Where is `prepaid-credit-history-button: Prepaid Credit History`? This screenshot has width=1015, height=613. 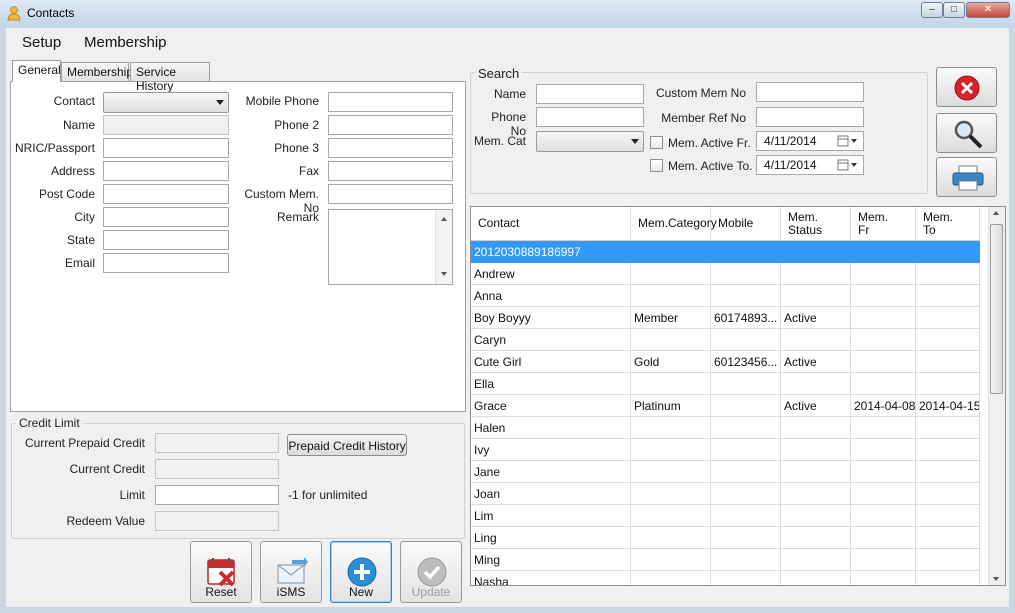
prepaid-credit-history-button: Prepaid Credit History is located at coordinates (347, 445).